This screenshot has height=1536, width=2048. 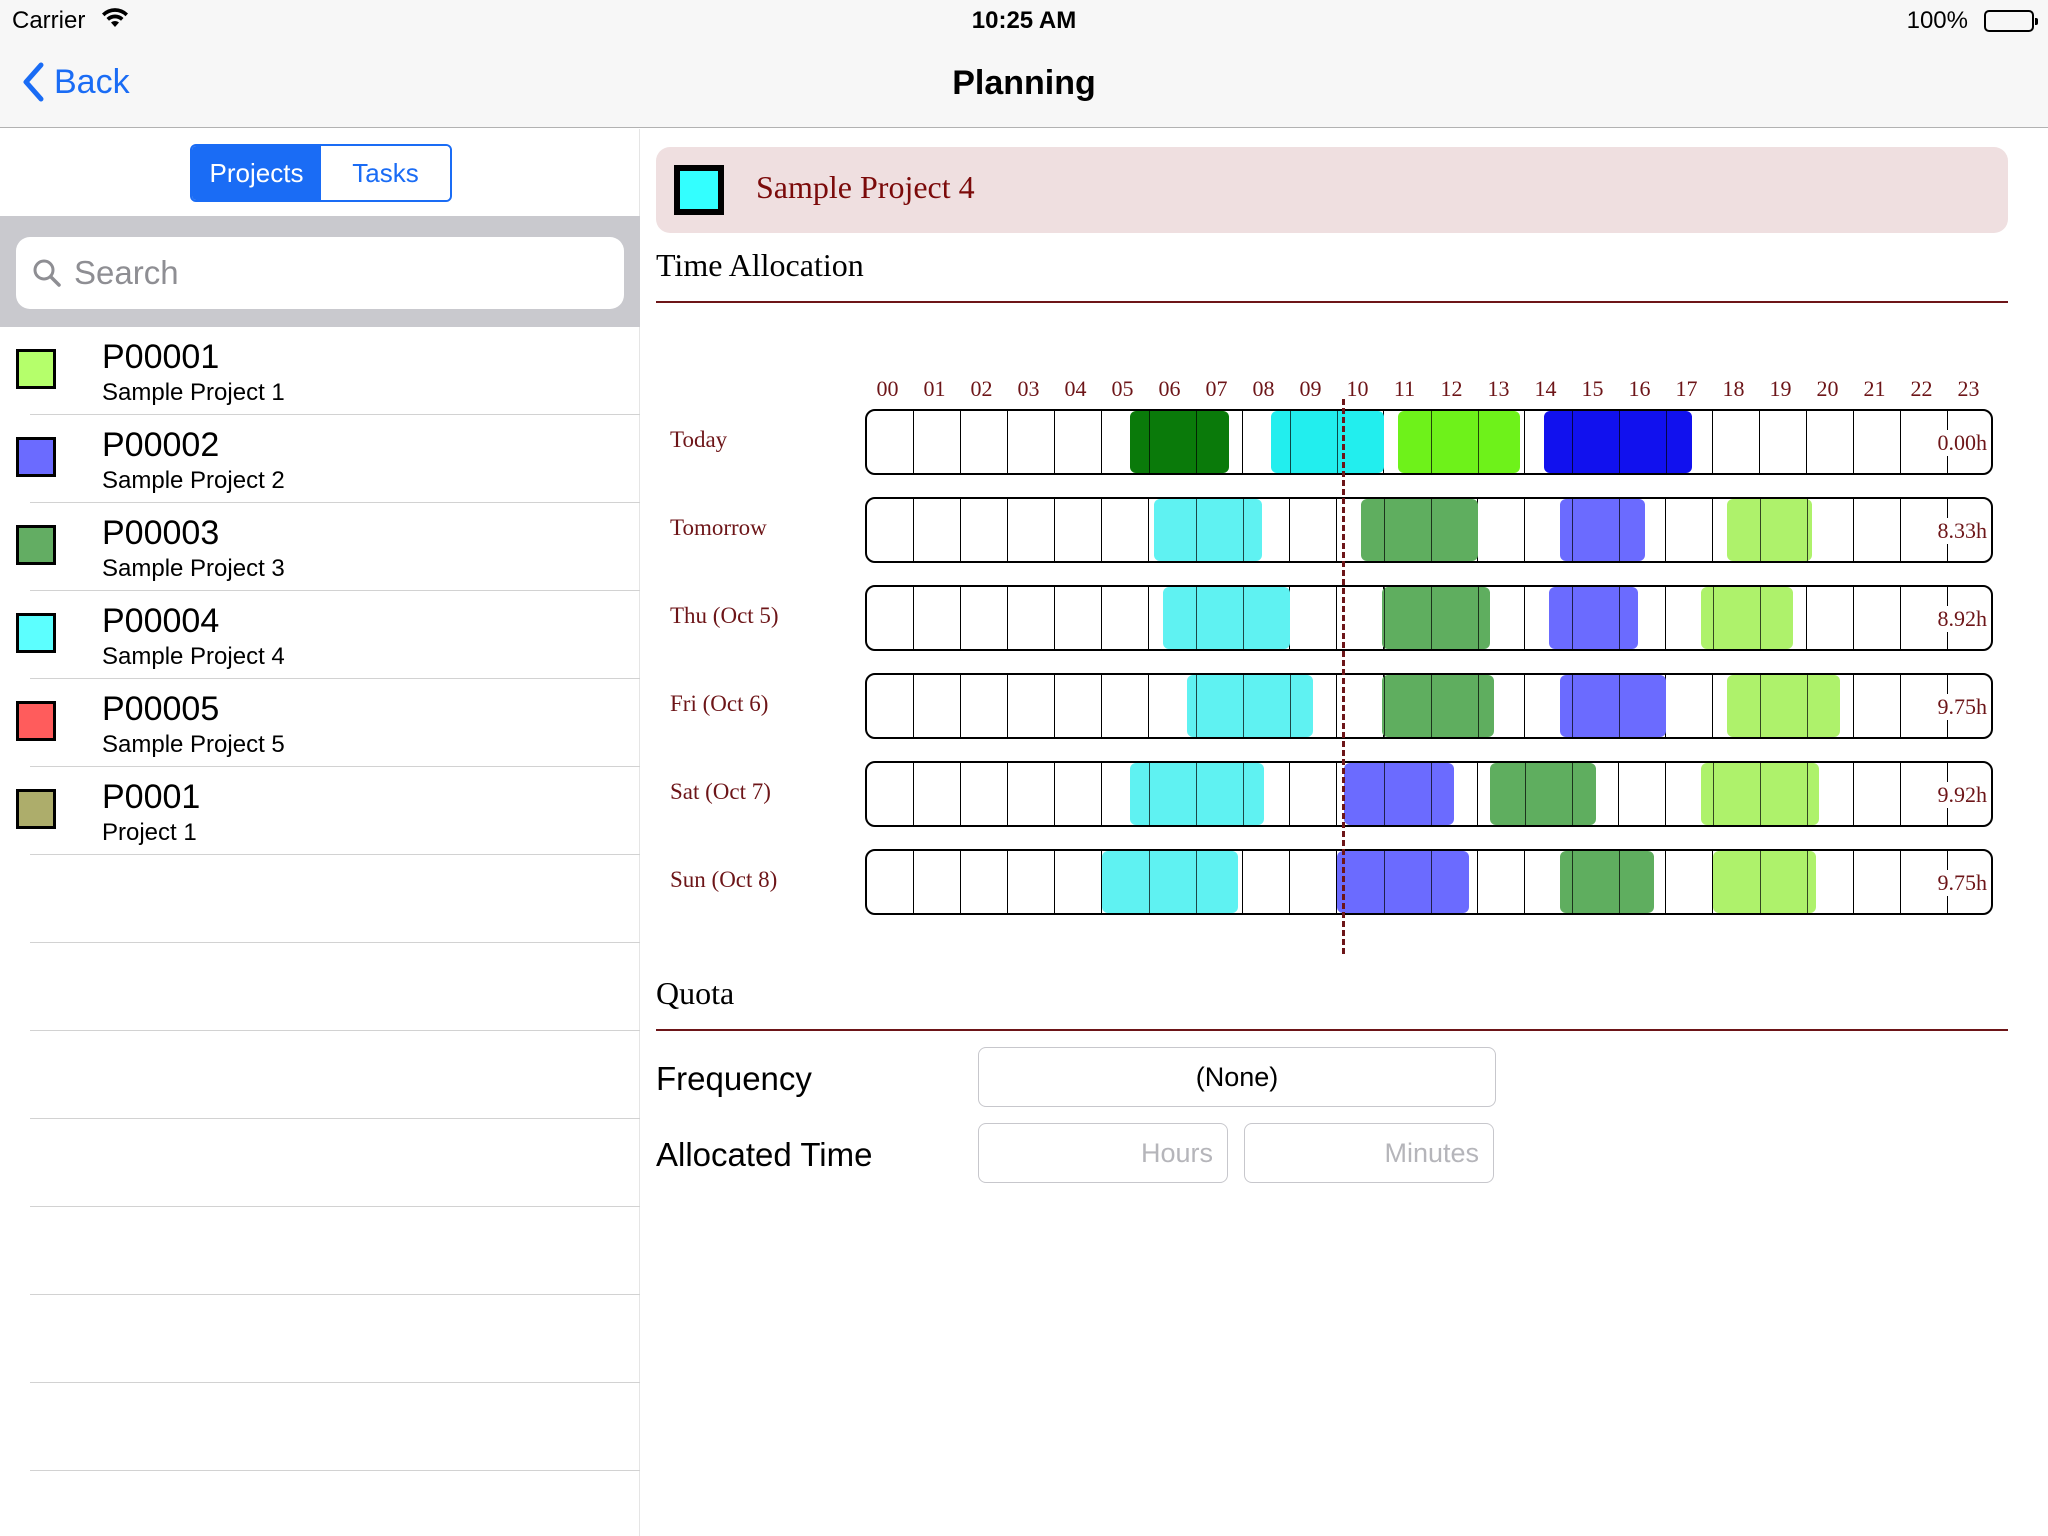 I want to click on day-timeline: 8.92h, so click(x=1429, y=618).